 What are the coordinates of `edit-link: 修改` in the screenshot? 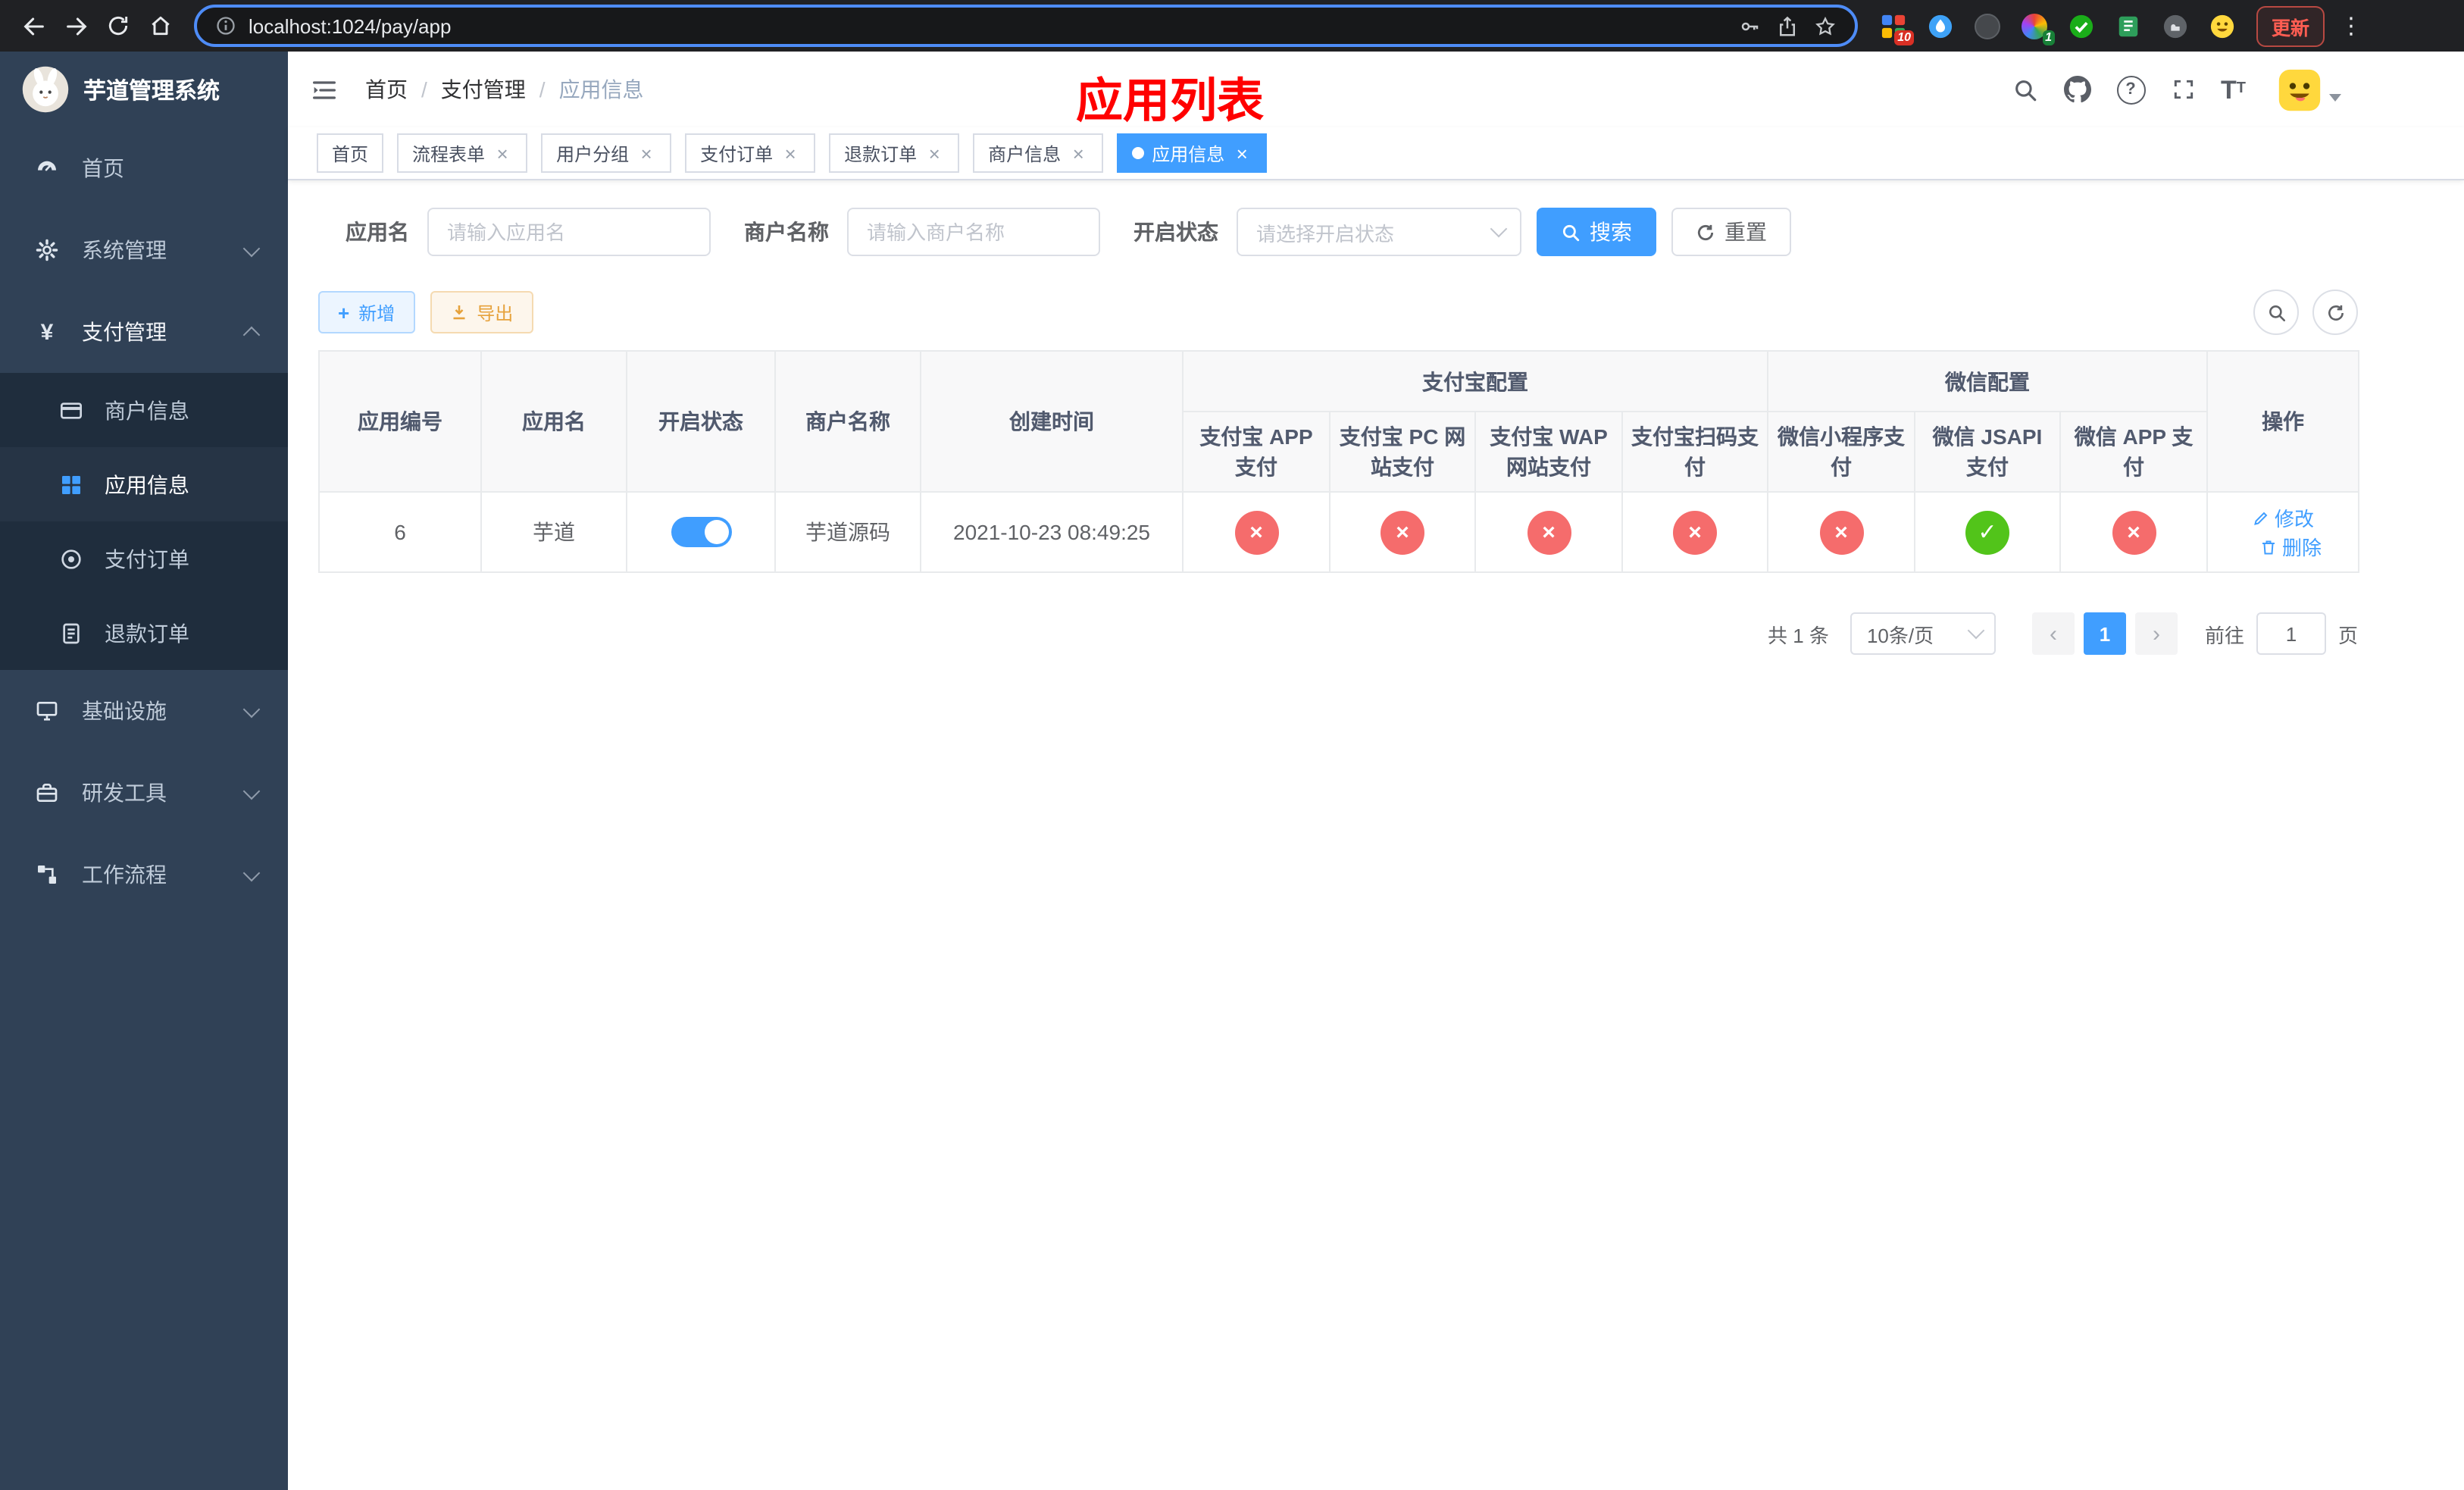 It's located at (2283, 517).